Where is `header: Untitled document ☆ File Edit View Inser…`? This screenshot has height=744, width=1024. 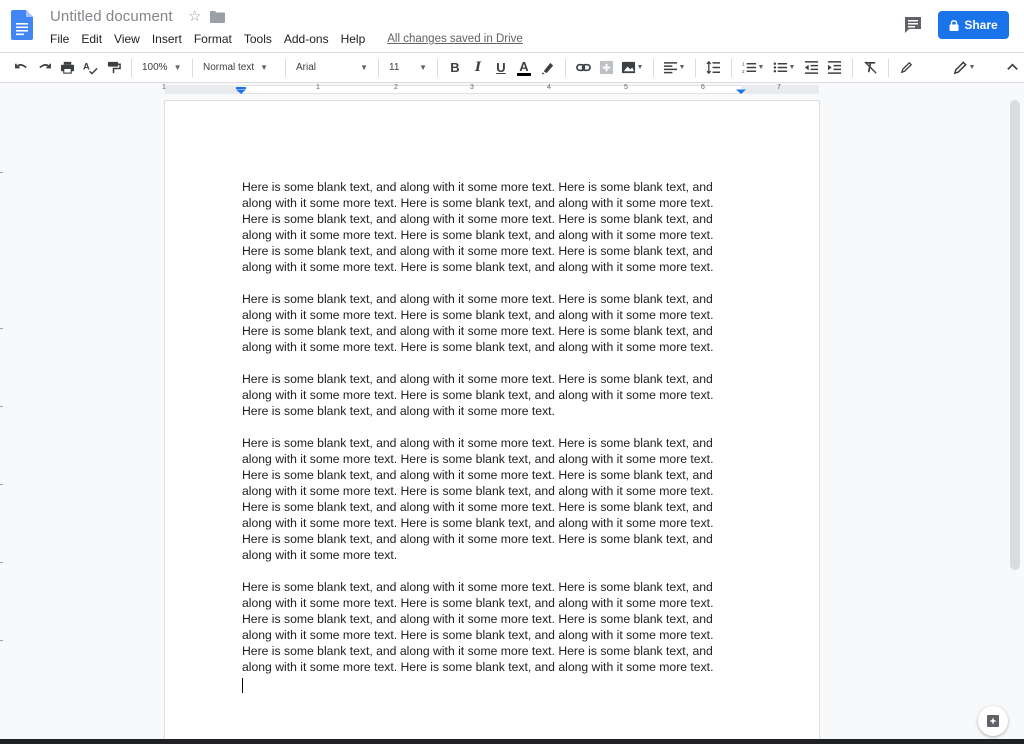 header: Untitled document ☆ File Edit View Inser… is located at coordinates (512, 26).